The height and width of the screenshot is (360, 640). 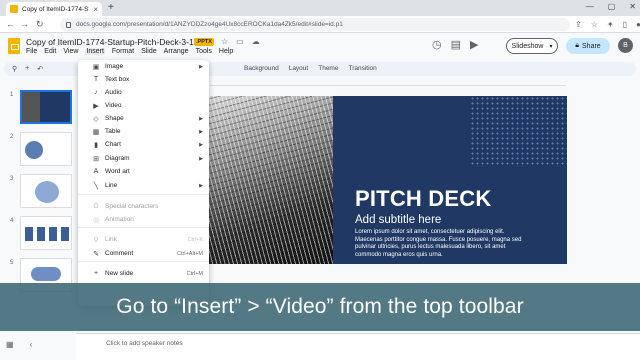 I want to click on slide-subtitle: Add subtitle here, so click(x=398, y=220).